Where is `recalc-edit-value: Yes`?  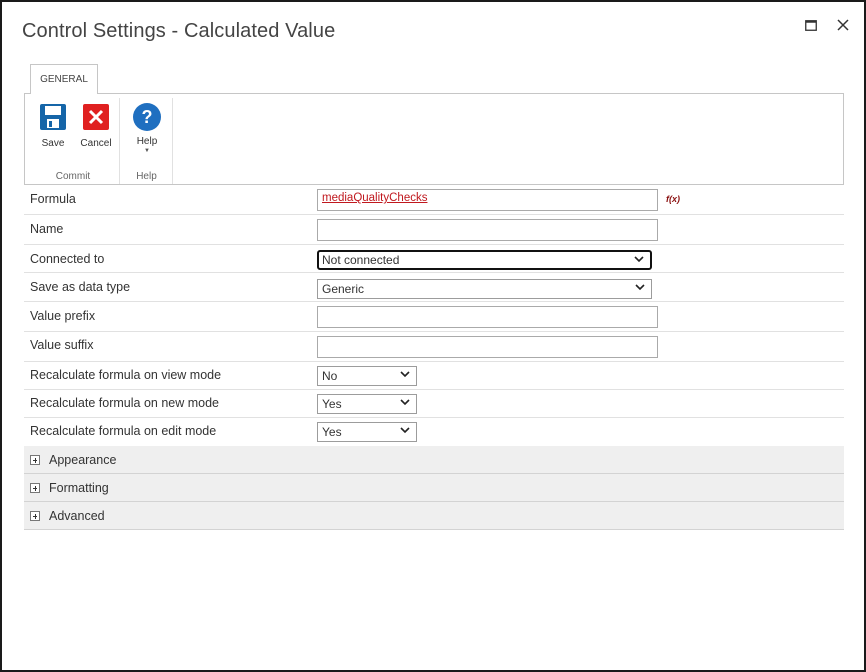
recalc-edit-value: Yes is located at coordinates (332, 432).